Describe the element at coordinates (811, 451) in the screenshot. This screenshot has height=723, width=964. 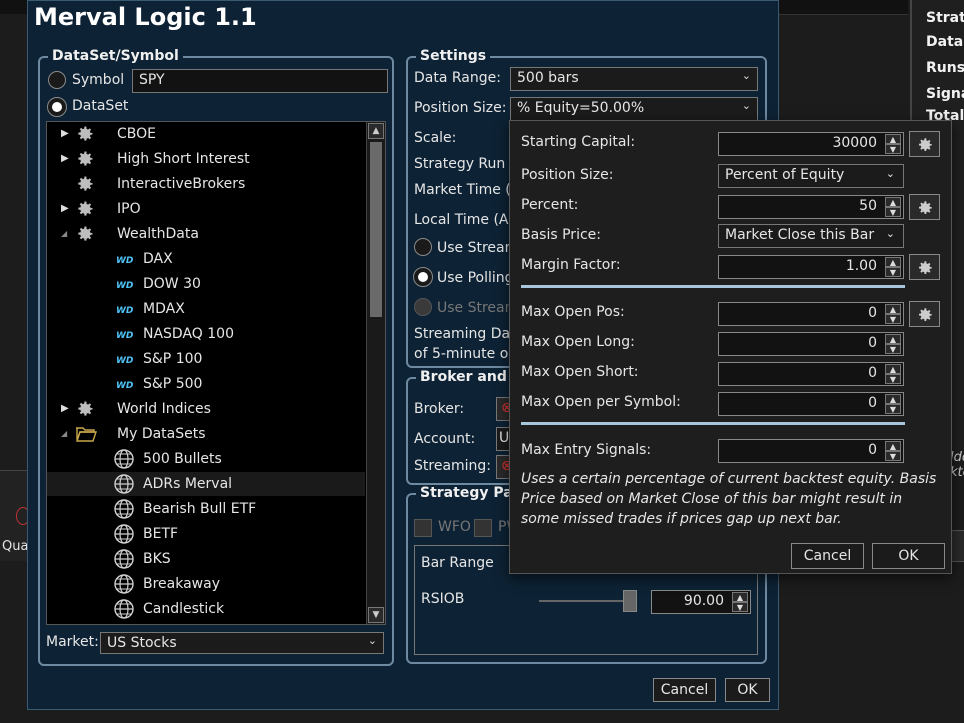
I see `max-entry-signals-input: 0 ▲ ▼` at that location.